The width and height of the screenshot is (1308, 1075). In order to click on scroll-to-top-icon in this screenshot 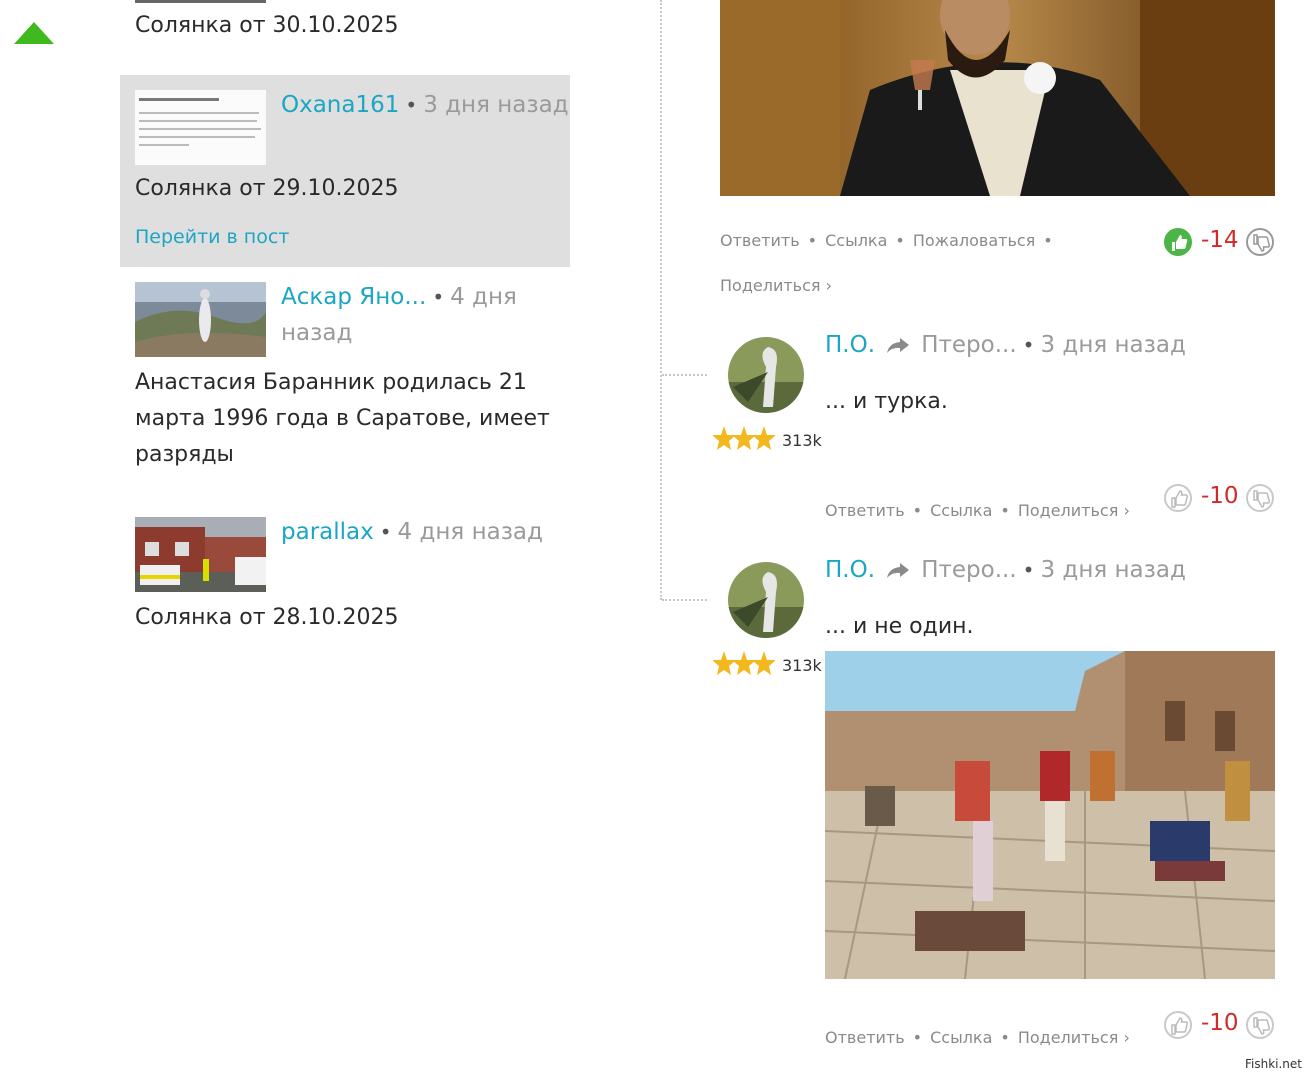, I will do `click(34, 33)`.